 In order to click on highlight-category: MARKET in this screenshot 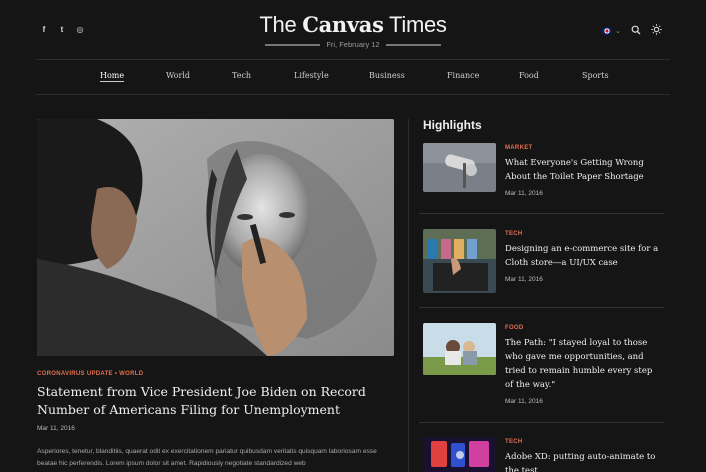, I will do `click(518, 148)`.